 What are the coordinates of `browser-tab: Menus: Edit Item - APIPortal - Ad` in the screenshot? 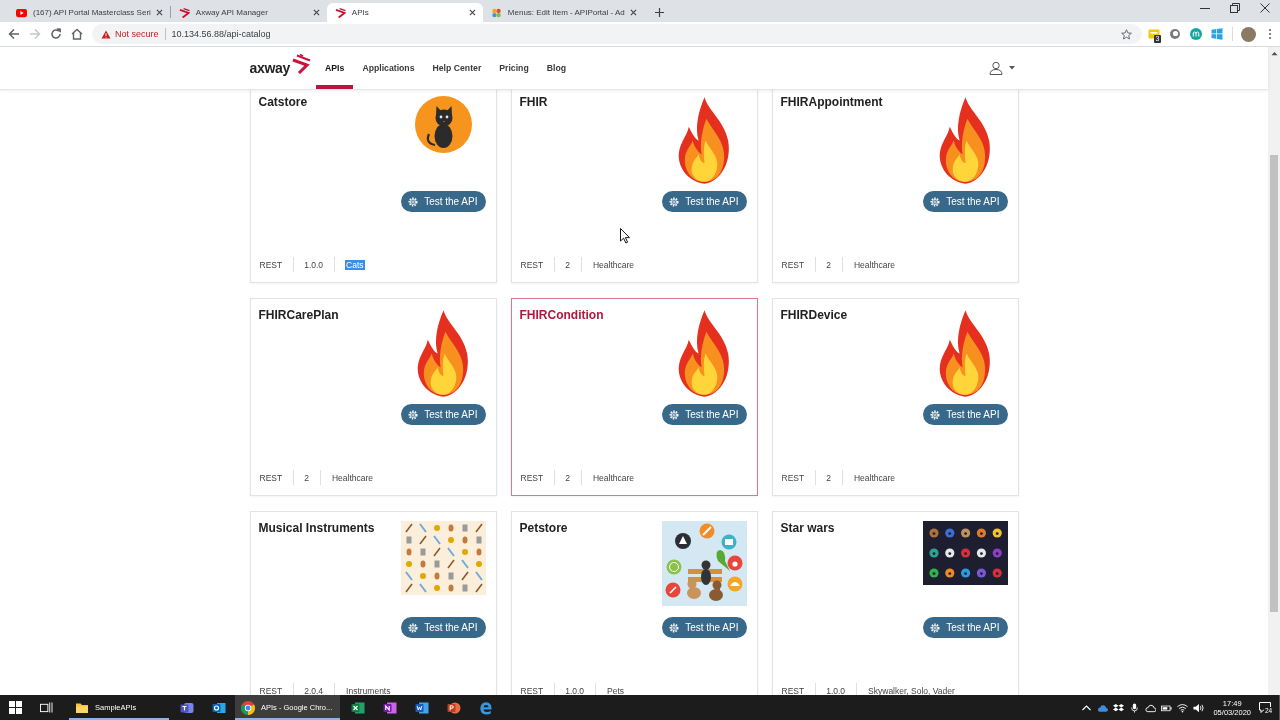 It's located at (563, 12).